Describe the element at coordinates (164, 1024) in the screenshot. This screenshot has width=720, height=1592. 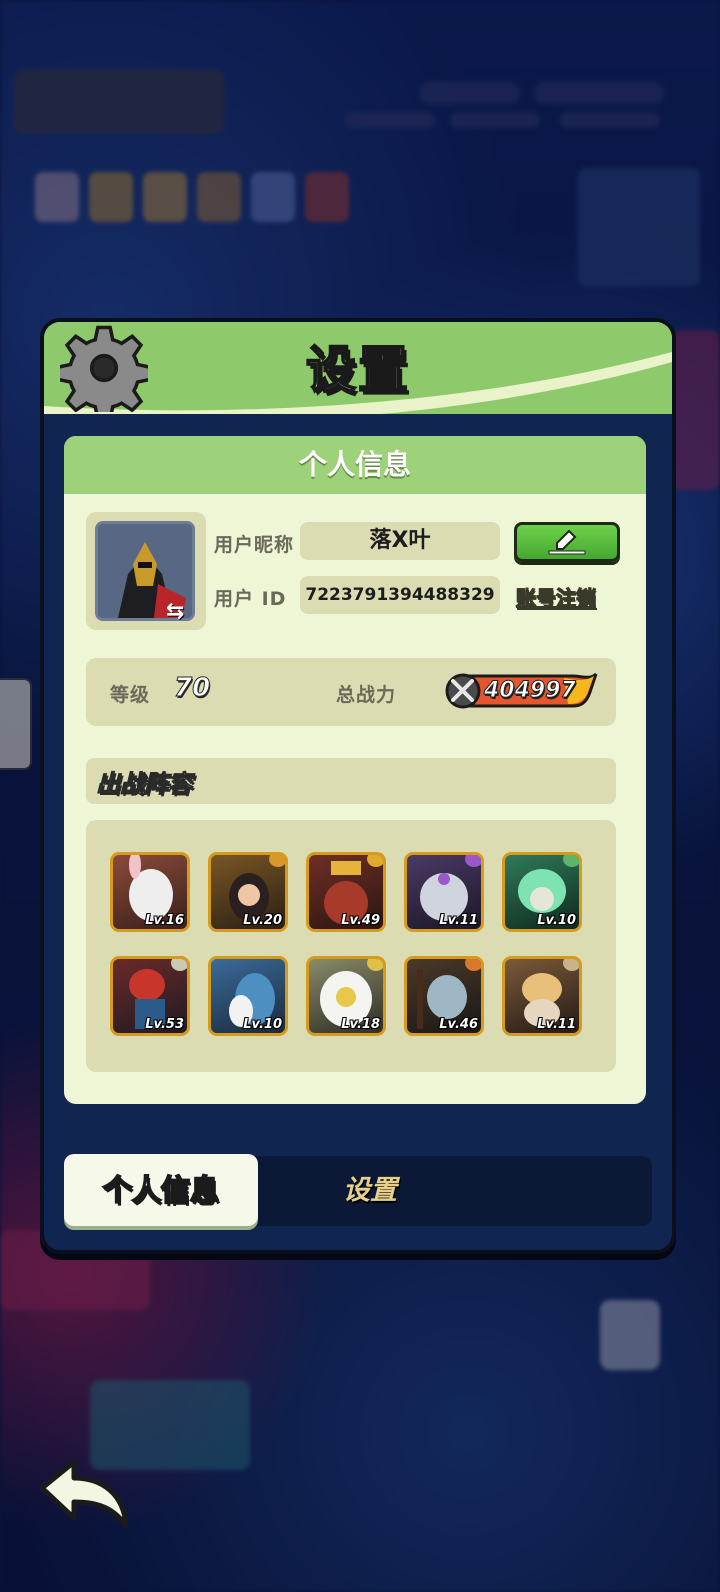
I see `hero-level: Lv.53` at that location.